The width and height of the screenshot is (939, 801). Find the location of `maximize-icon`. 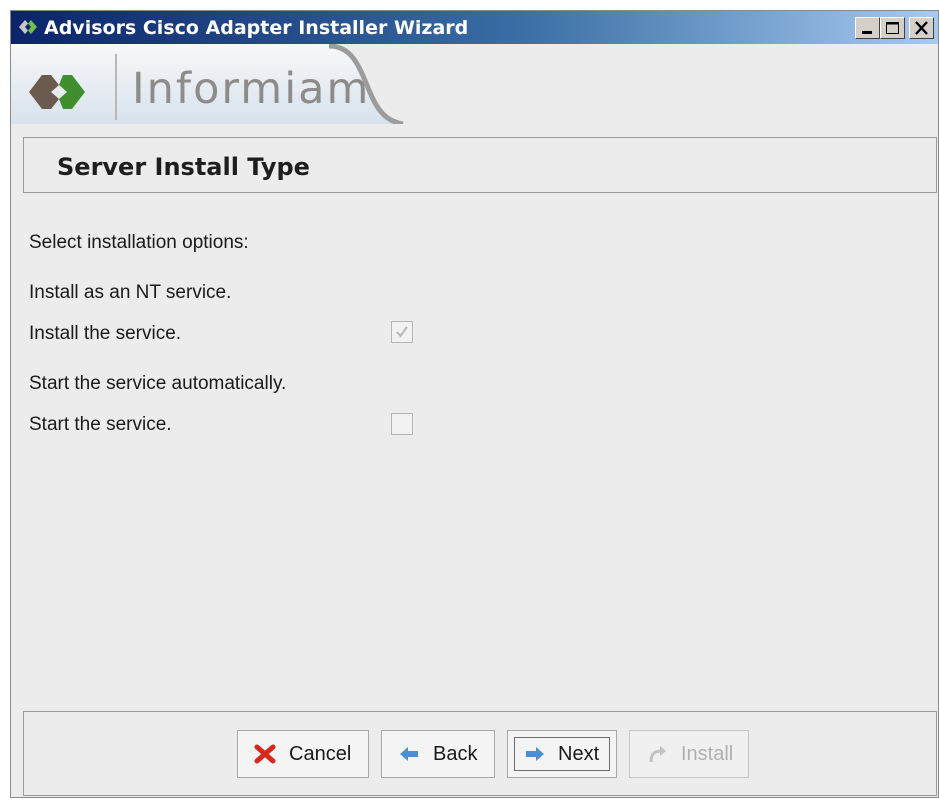

maximize-icon is located at coordinates (892, 28).